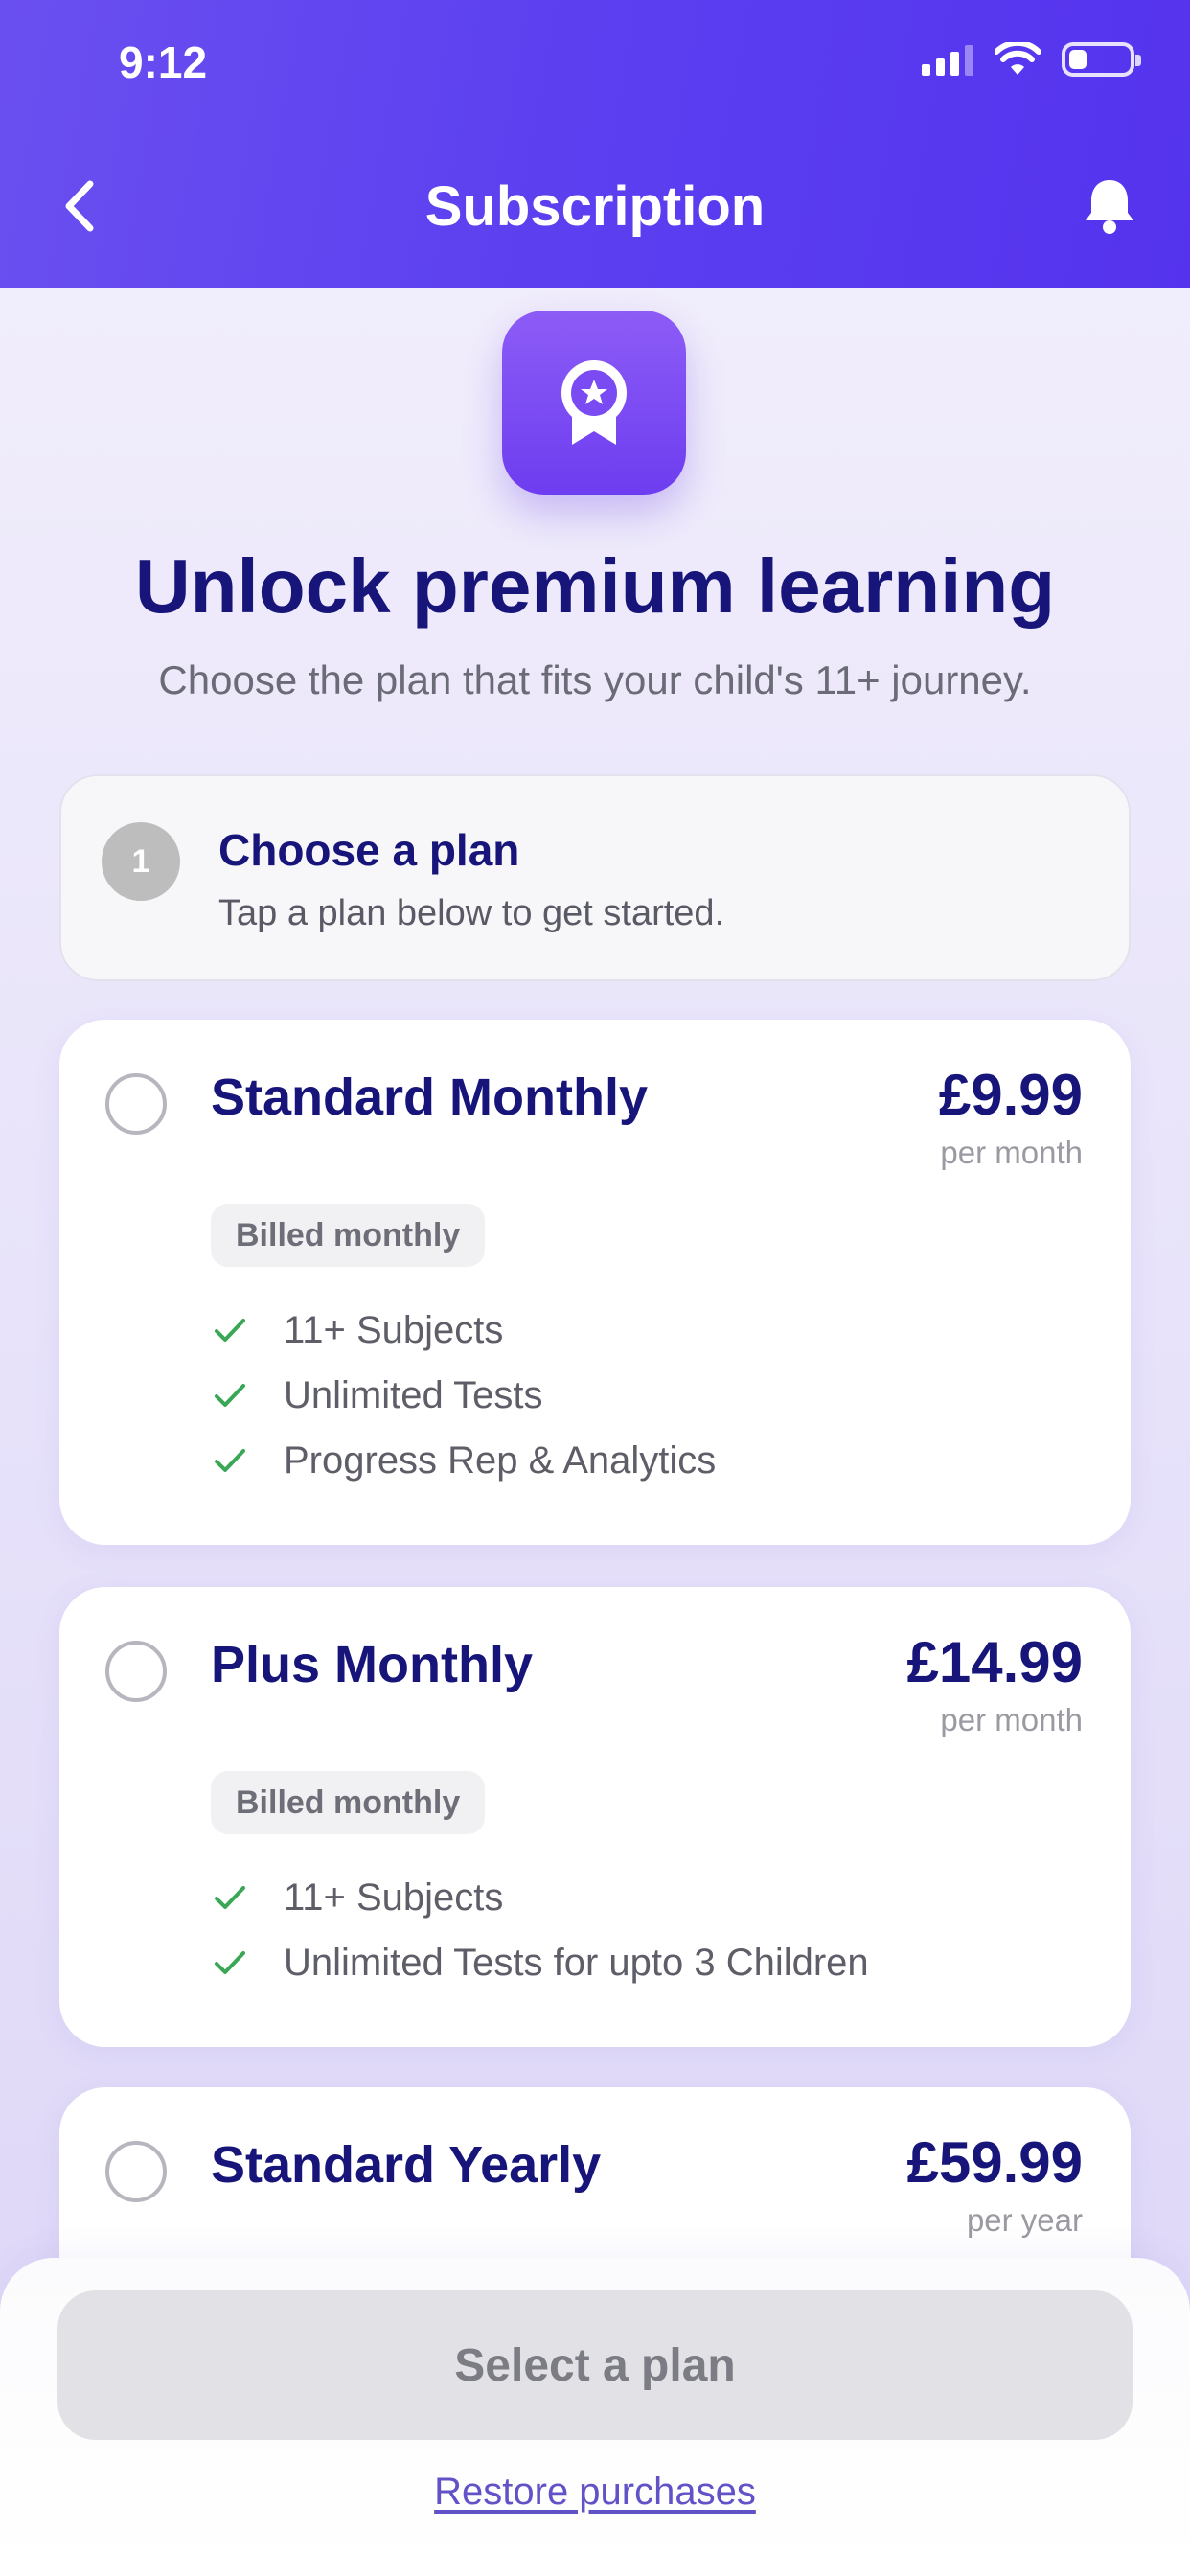  Describe the element at coordinates (429, 1097) in the screenshot. I see `plan-name: Standard Monthly` at that location.